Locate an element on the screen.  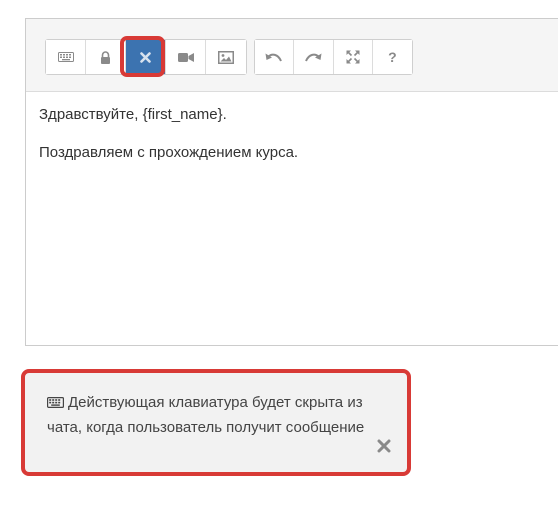
fullscreen-button is located at coordinates (353, 57).